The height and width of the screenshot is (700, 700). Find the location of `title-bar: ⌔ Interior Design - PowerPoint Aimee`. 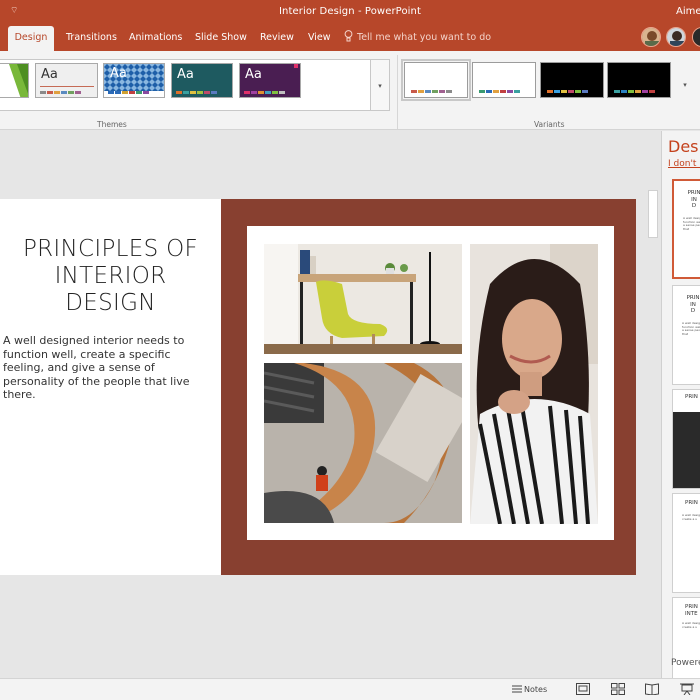

title-bar: ⌔ Interior Design - PowerPoint Aimee is located at coordinates (350, 12).